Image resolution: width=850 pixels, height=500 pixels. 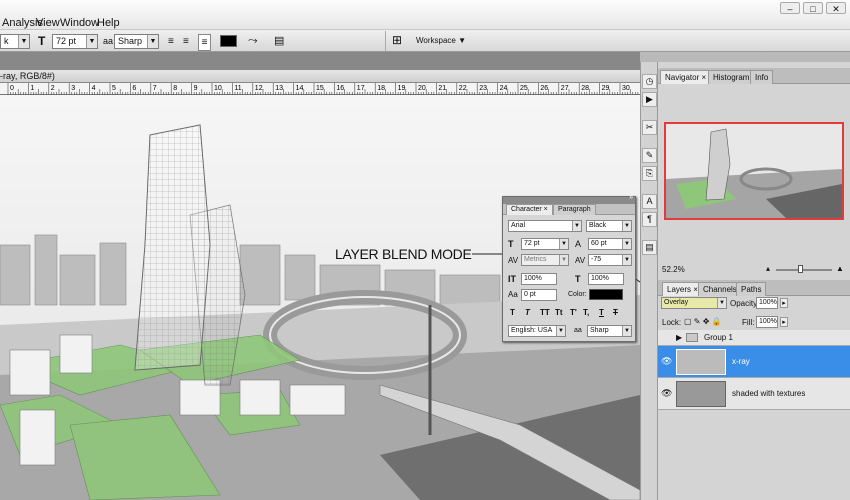 What do you see at coordinates (397, 40) in the screenshot?
I see `bridge-icon: ⊞` at bounding box center [397, 40].